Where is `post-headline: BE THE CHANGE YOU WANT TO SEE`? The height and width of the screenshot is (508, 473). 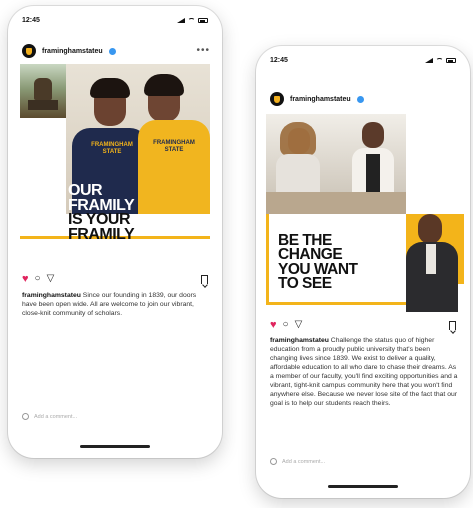 post-headline: BE THE CHANGE YOU WANT TO SEE is located at coordinates (318, 262).